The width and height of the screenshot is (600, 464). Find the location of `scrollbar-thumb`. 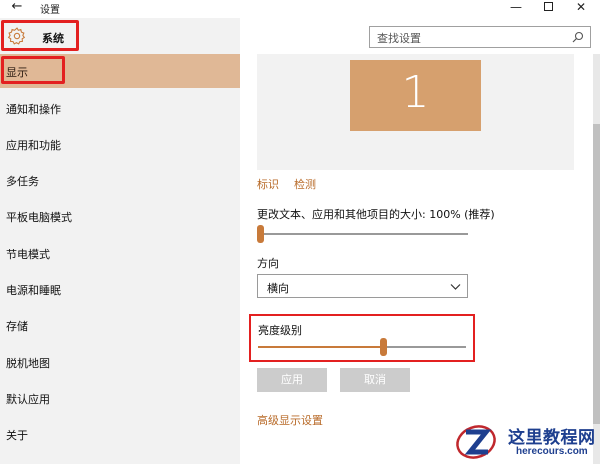

scrollbar-thumb is located at coordinates (596, 274).